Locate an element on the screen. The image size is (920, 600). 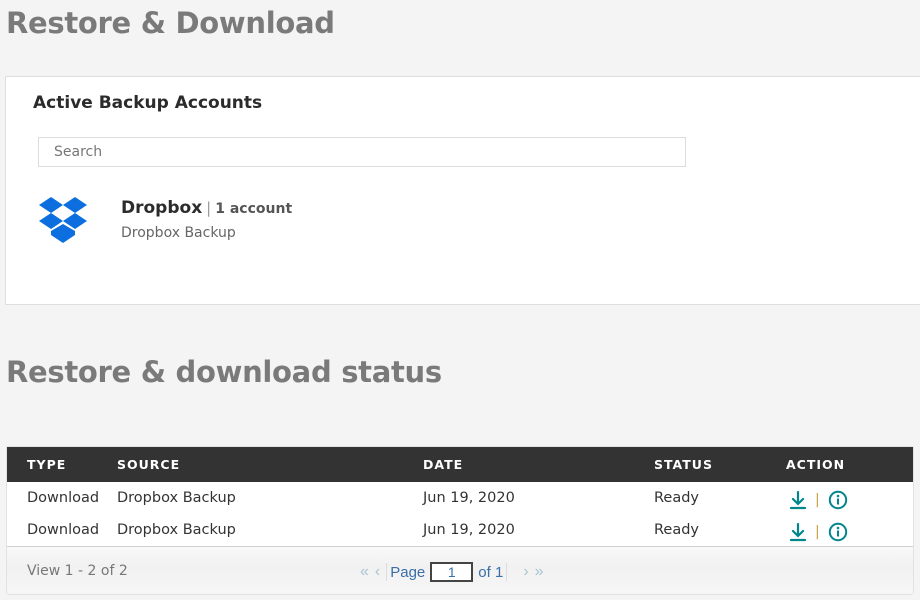
column-header-action: ACTION is located at coordinates (816, 464).